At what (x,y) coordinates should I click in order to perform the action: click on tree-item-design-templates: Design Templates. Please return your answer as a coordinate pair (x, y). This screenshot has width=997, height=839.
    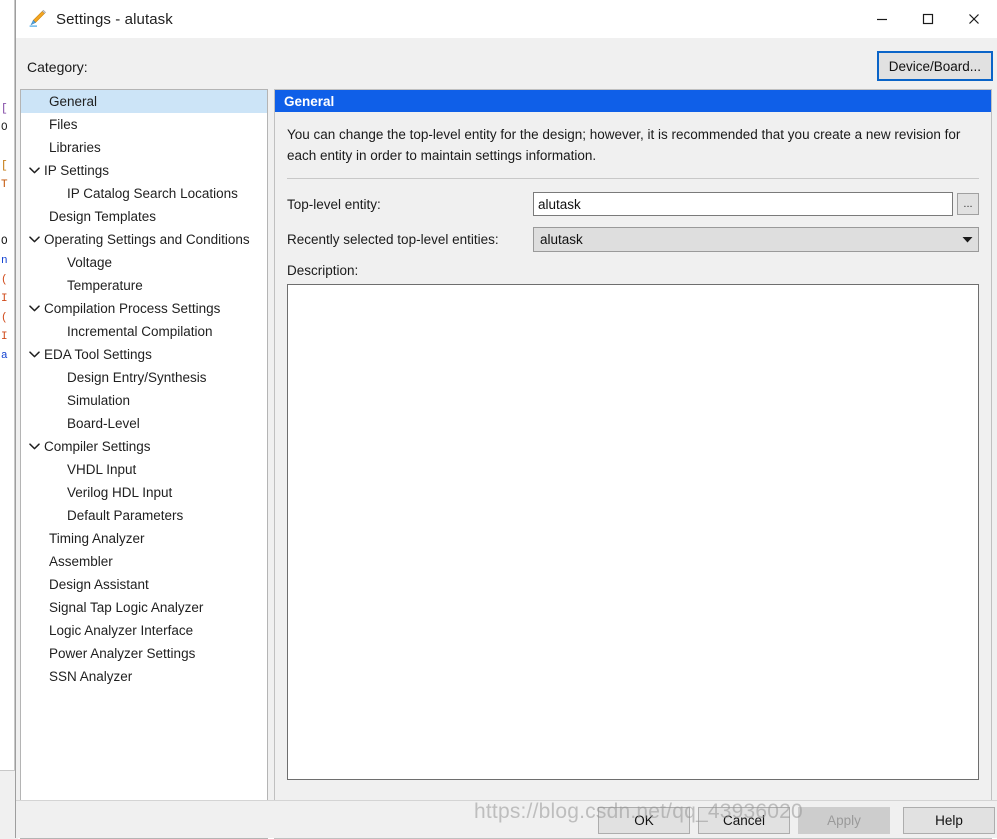
    Looking at the image, I should click on (144, 216).